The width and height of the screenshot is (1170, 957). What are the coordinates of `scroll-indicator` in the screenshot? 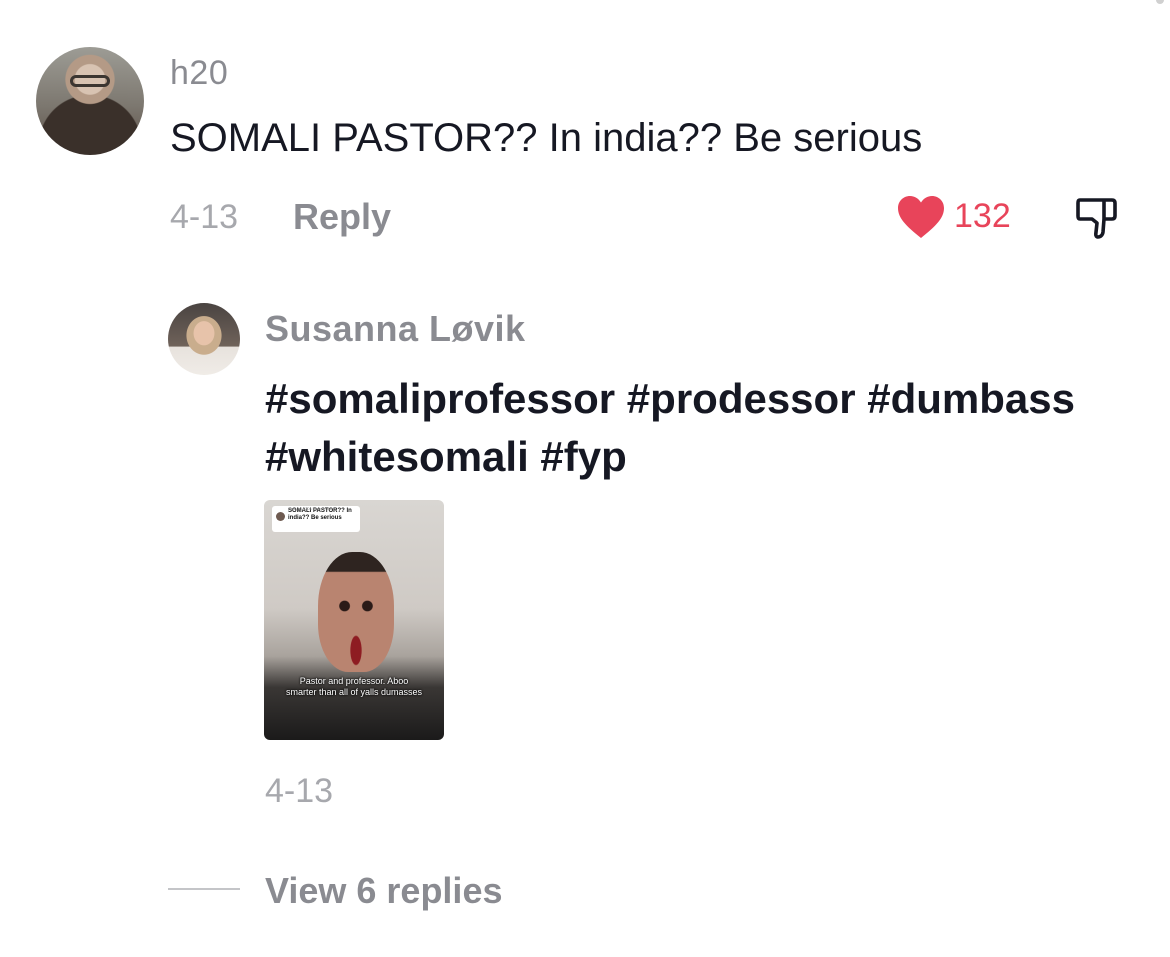 It's located at (1160, 2).